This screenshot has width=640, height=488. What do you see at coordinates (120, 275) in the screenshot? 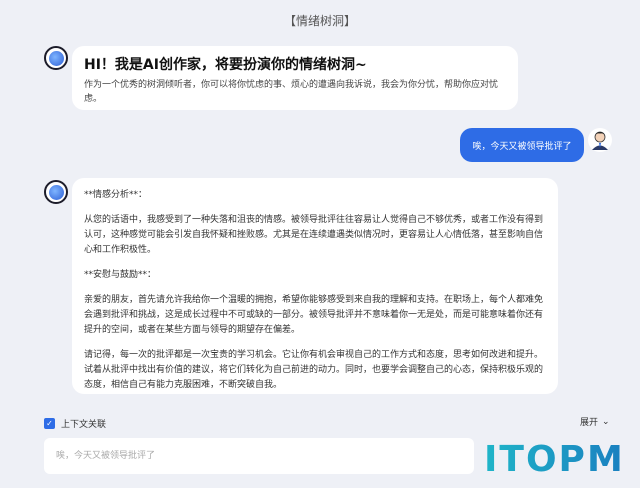
I see `reply-paragraph: **安慰与鼓励**：` at bounding box center [120, 275].